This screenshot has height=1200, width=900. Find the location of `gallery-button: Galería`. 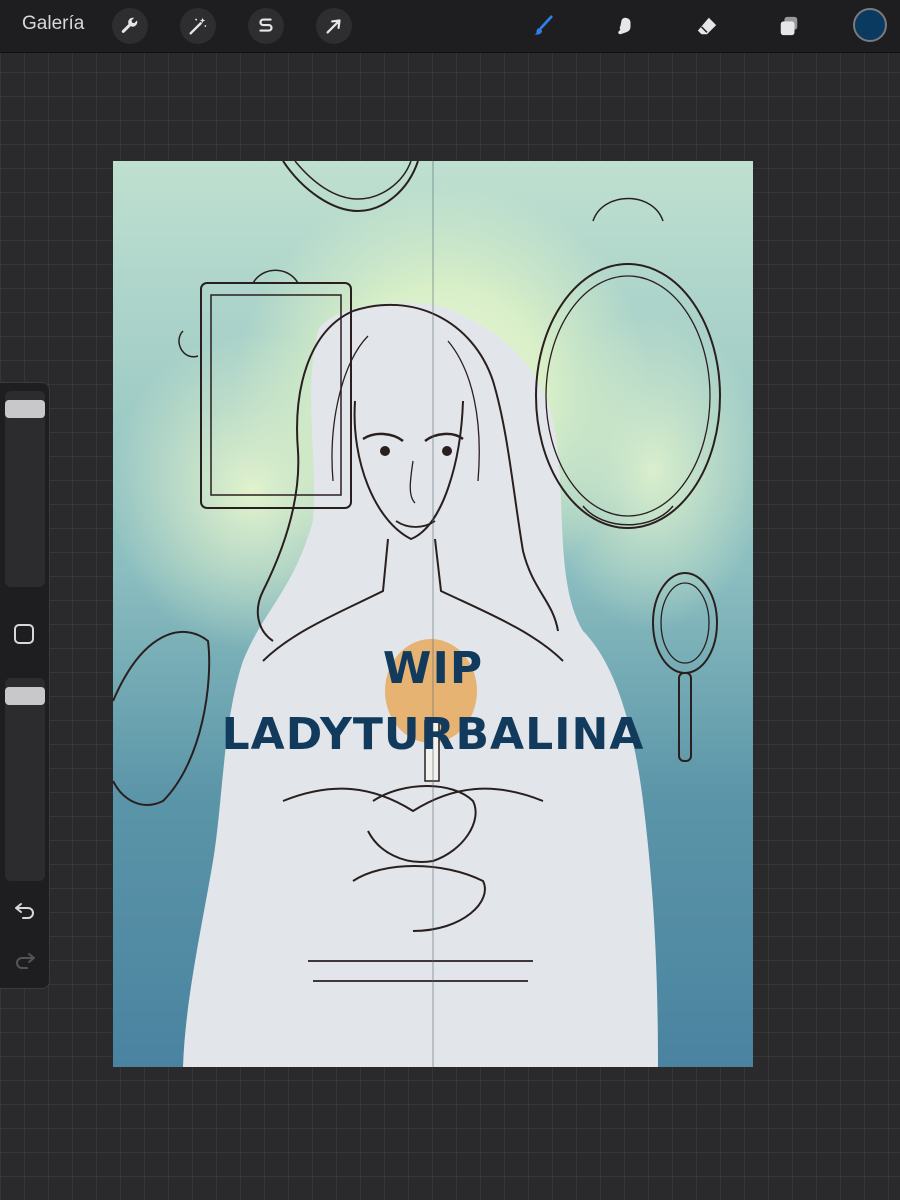

gallery-button: Galería is located at coordinates (53, 24).